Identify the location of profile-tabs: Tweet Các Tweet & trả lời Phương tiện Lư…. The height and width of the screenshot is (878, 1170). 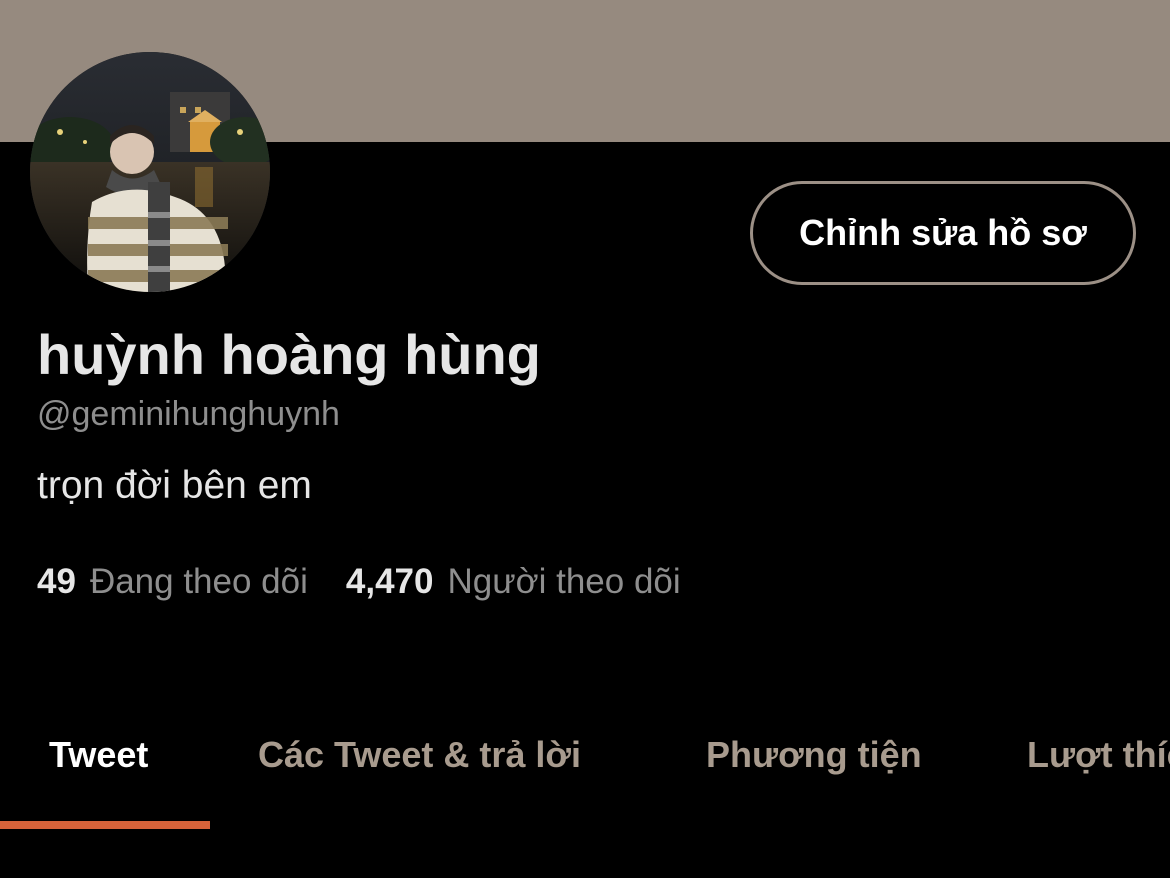
(585, 765).